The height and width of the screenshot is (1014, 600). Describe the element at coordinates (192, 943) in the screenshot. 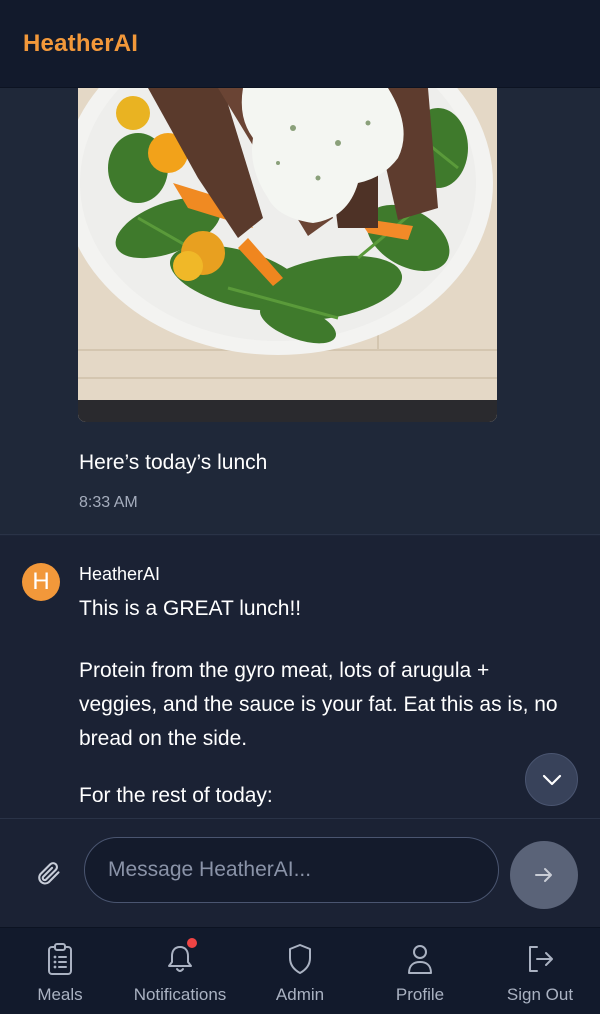

I see `notification-badge` at that location.